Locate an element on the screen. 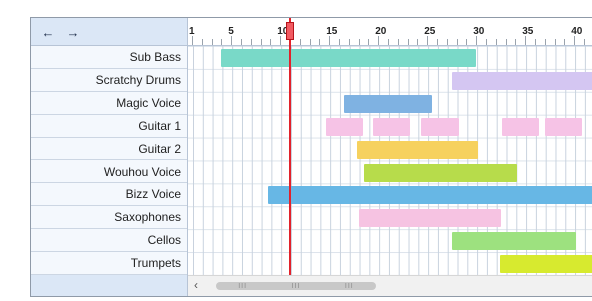  ruler-tick-label: 40 is located at coordinates (577, 31).